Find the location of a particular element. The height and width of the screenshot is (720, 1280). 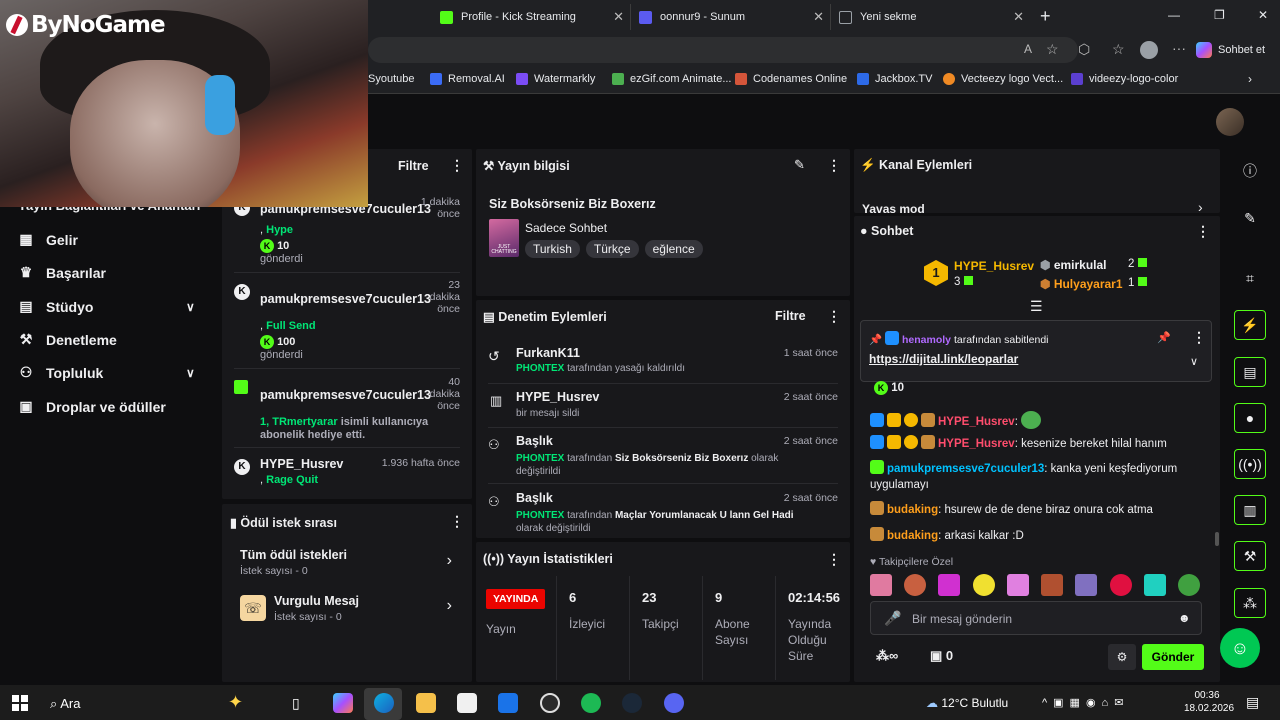

favorites-icon: ☆ is located at coordinates (1118, 49).